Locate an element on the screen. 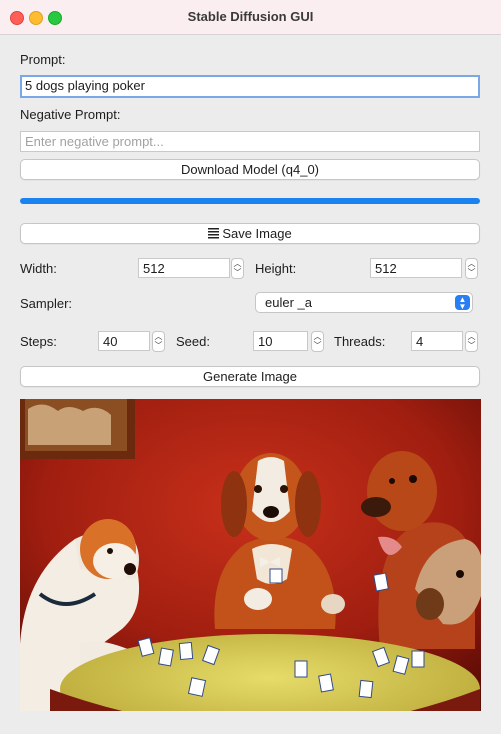 The width and height of the screenshot is (501, 734). download-model-button: Download Model (q4_0) is located at coordinates (250, 169).